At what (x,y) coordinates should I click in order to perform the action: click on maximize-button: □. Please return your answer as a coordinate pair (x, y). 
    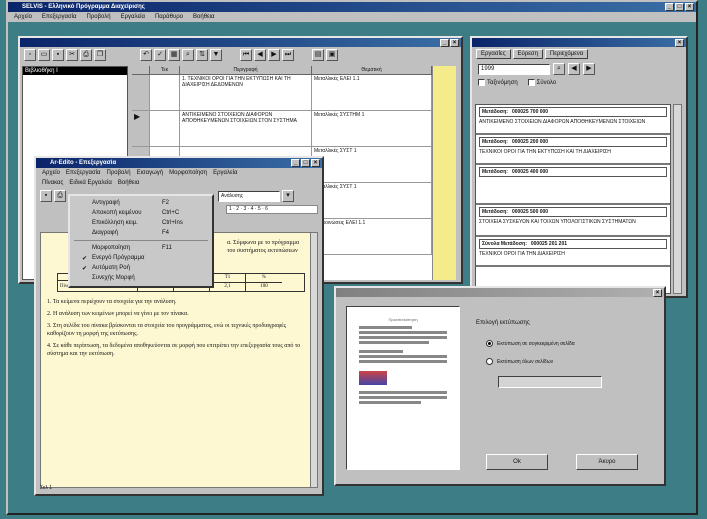
    Looking at the image, I should click on (679, 7).